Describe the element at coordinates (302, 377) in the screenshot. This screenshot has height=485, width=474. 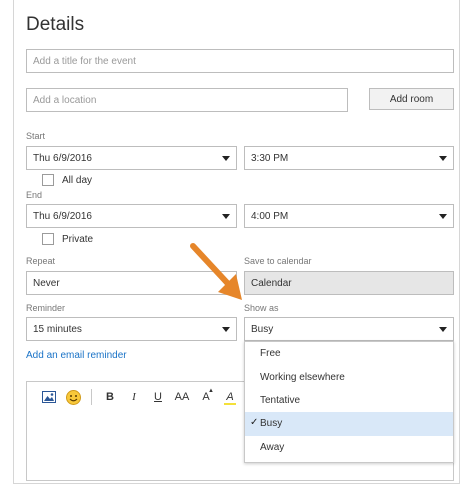
I see `option-label: Working elsewhere` at that location.